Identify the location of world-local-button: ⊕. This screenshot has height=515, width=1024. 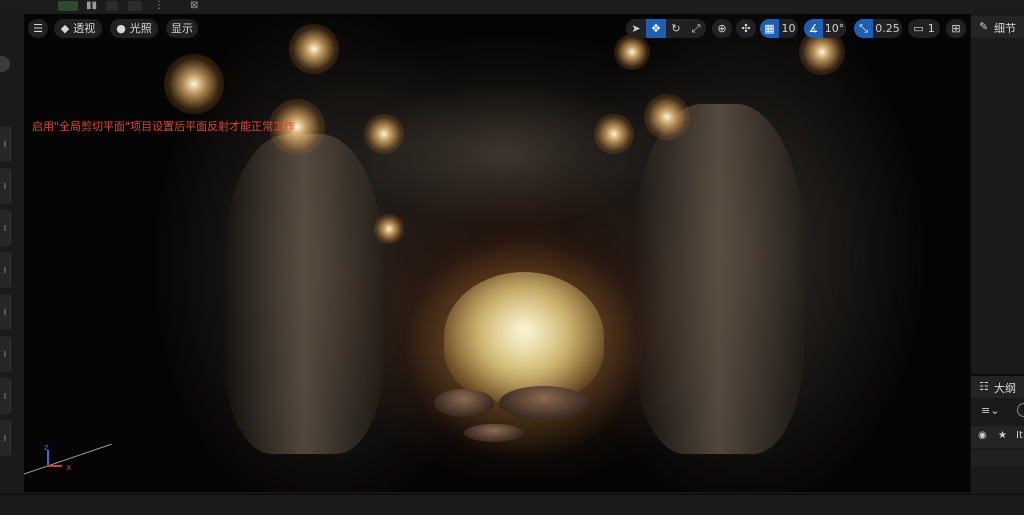
(722, 28).